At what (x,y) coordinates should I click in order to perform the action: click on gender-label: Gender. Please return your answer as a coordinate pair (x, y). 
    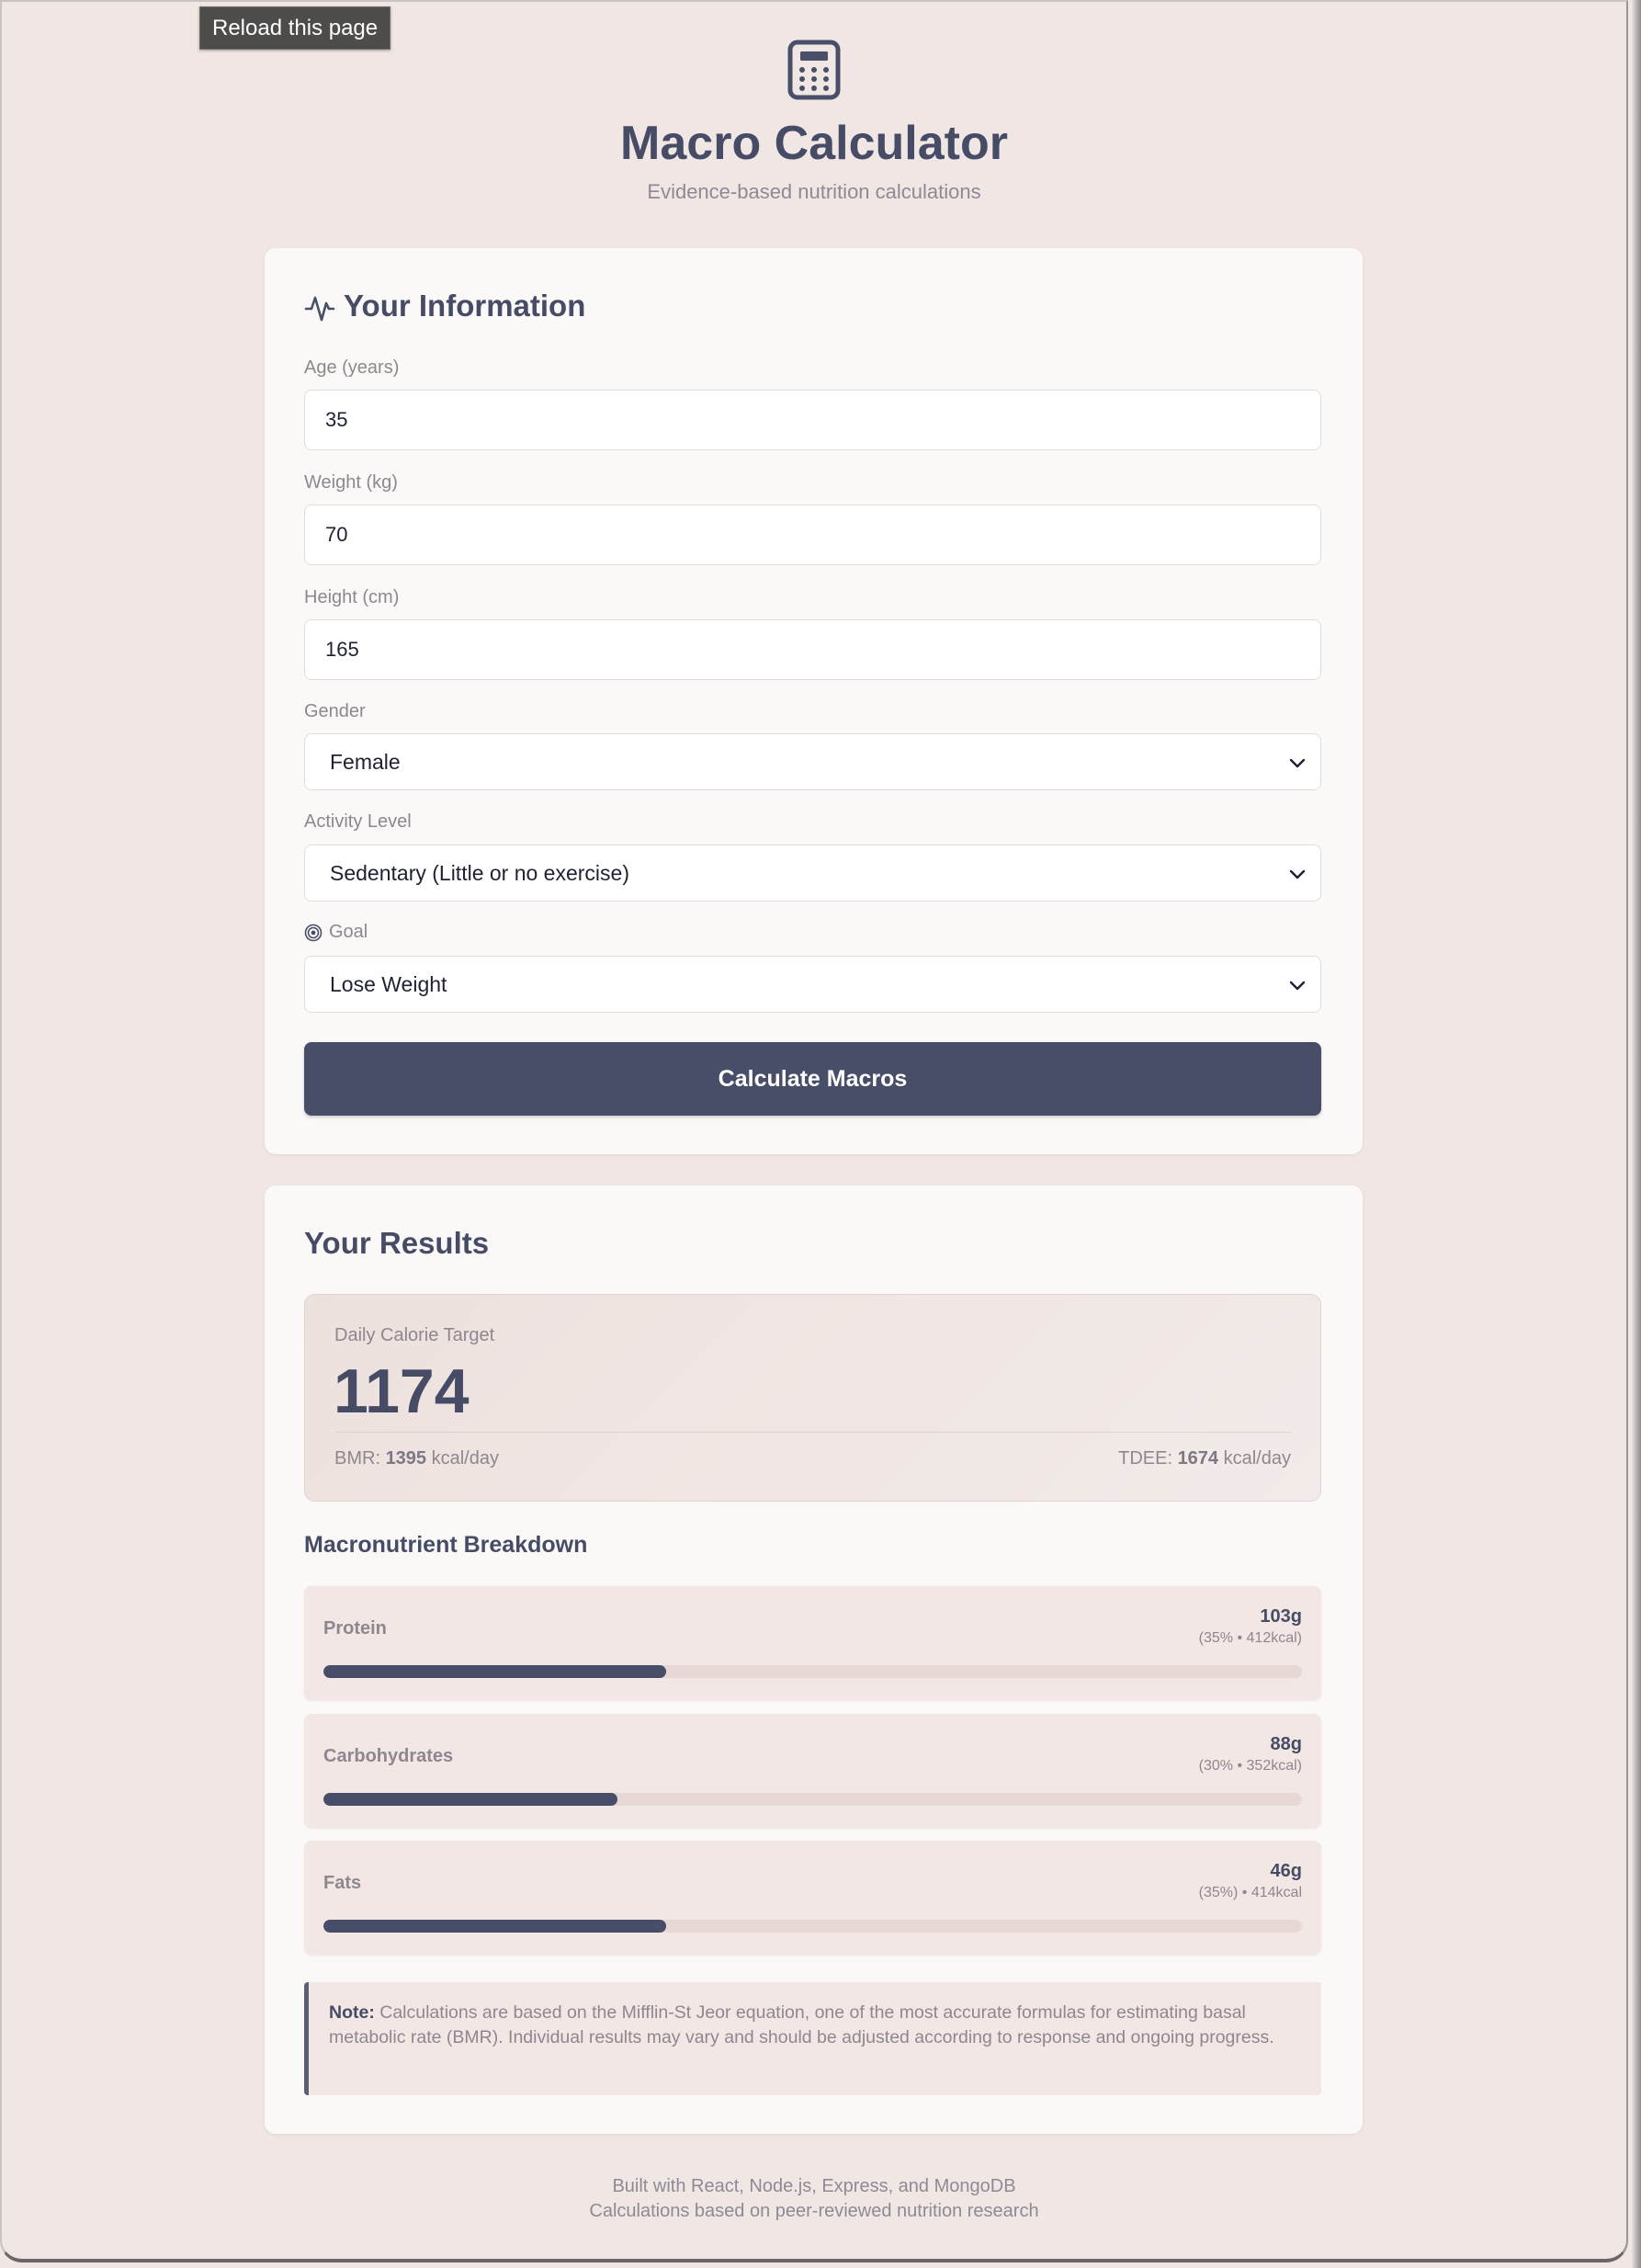
    Looking at the image, I should click on (335, 711).